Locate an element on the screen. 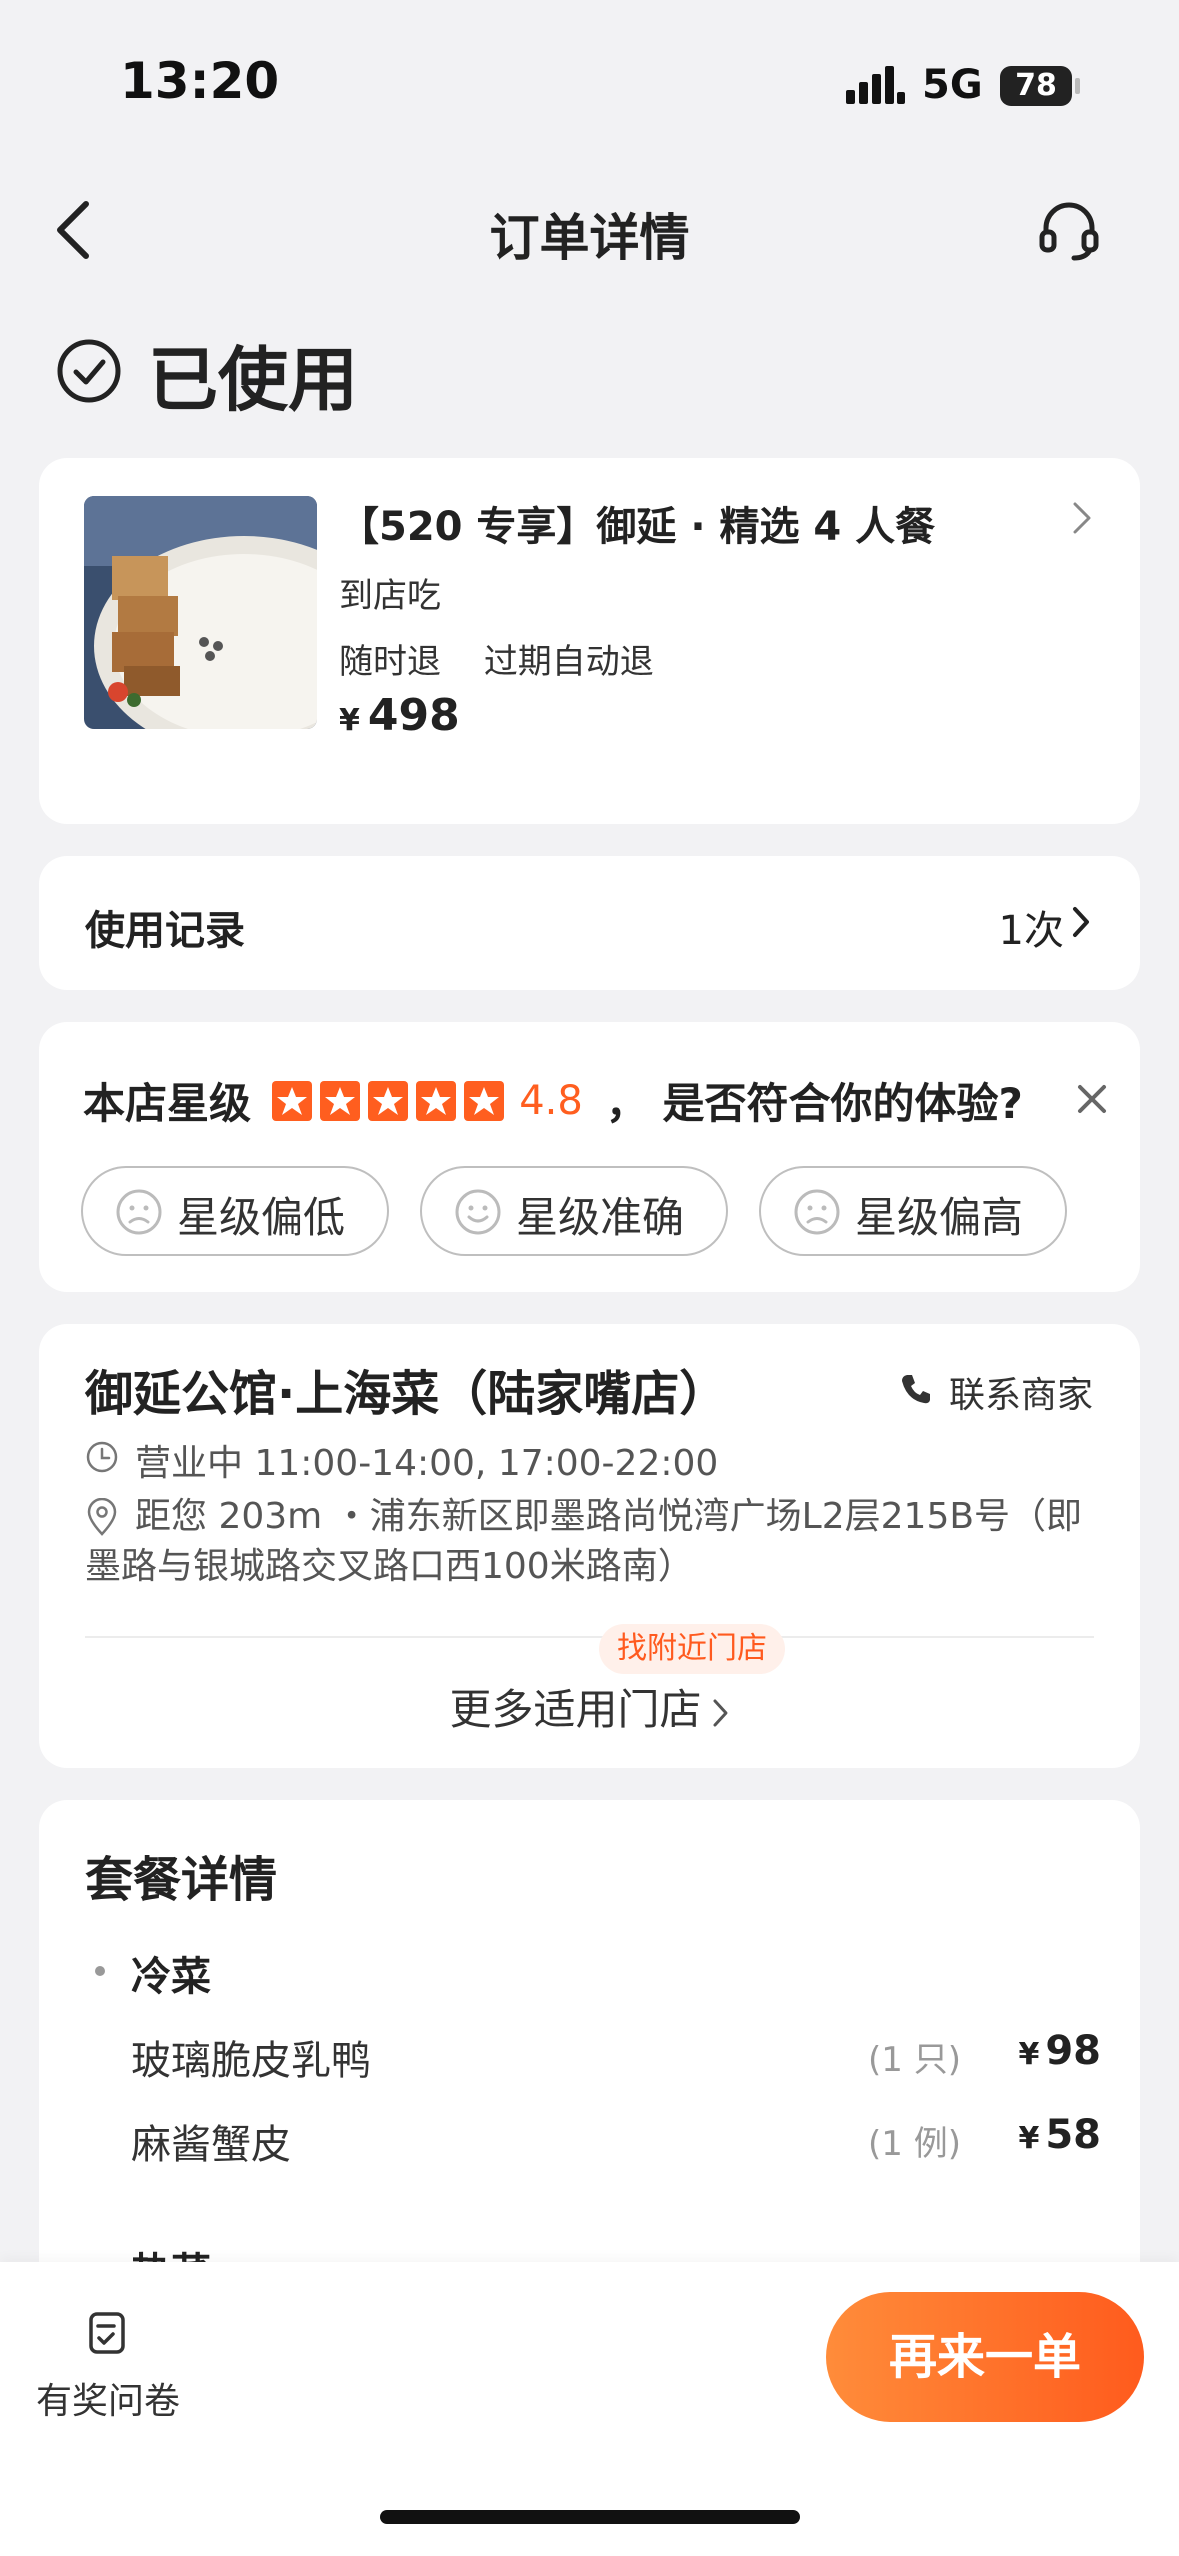 This screenshot has height=2556, width=1179. rating-line: 本店星级 4.8 ， 是否符合你的体验? is located at coordinates (553, 1099).